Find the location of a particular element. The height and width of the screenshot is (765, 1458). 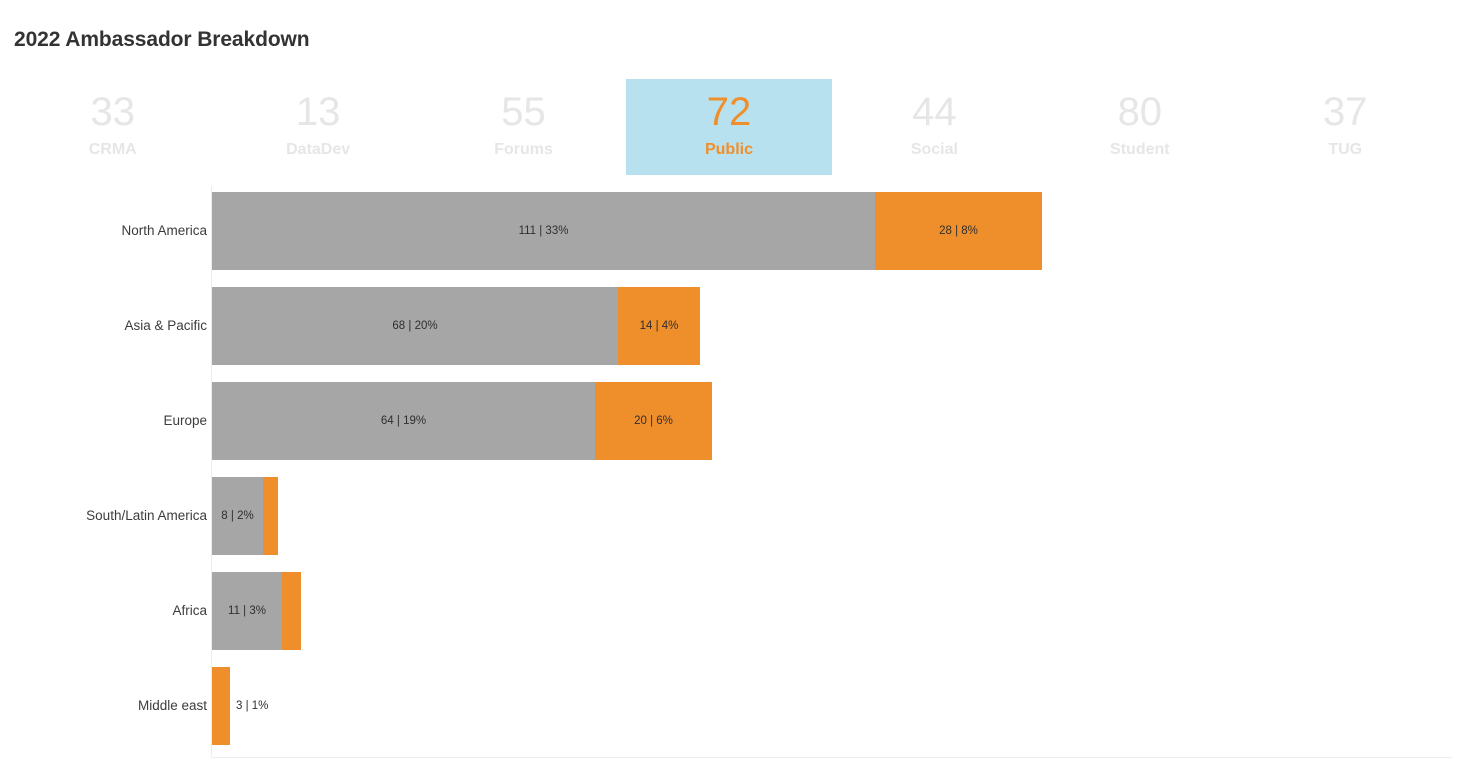

bar-row: Africa 11 | 3% is located at coordinates (729, 611).